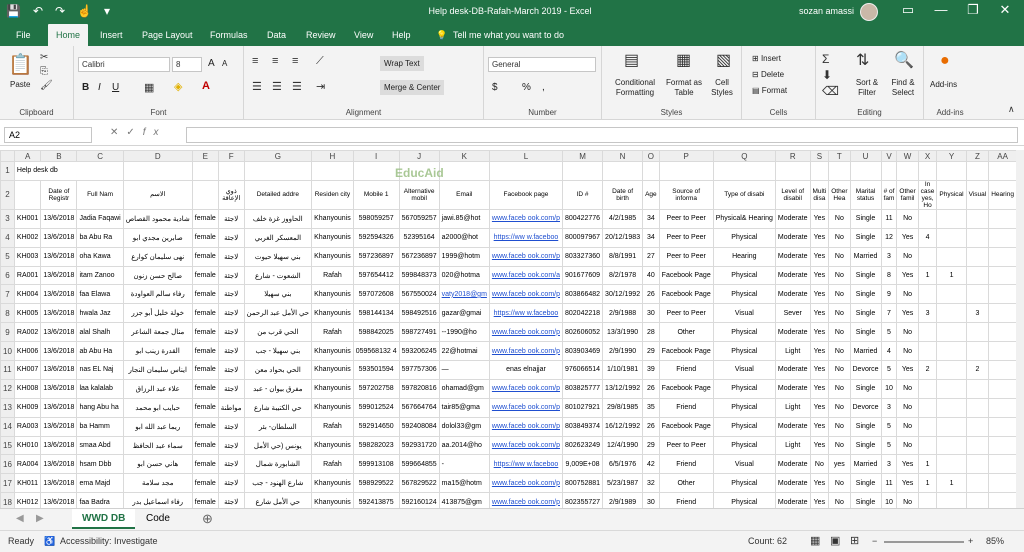 The height and width of the screenshot is (552, 1024). I want to click on row-header: 14, so click(7, 426).